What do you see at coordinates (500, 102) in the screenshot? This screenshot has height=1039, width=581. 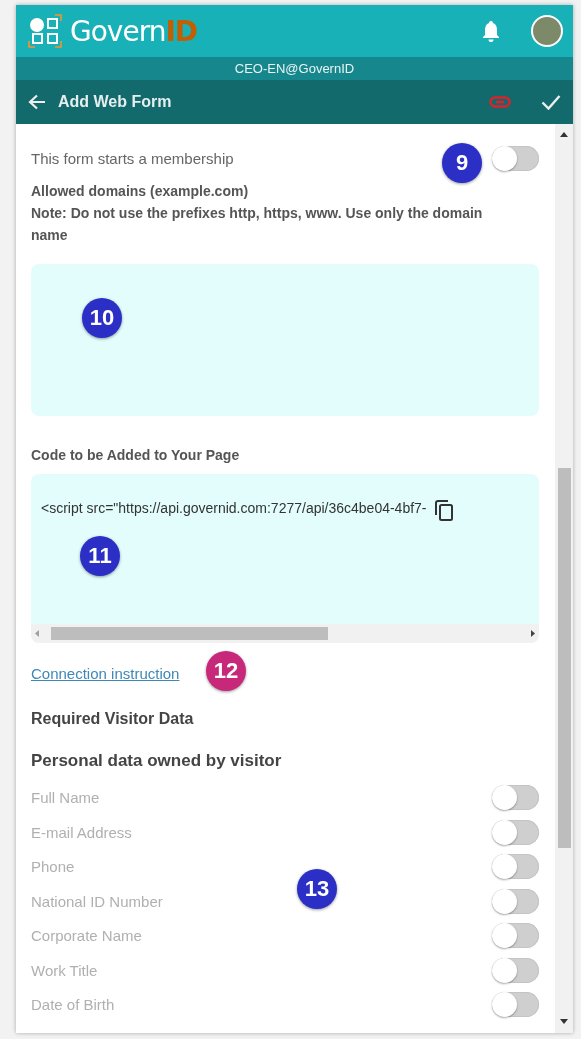 I see `link-icon` at bounding box center [500, 102].